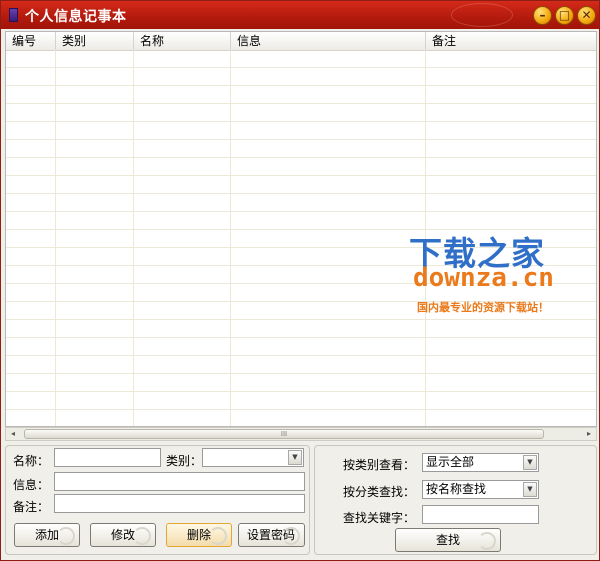 The width and height of the screenshot is (600, 561). Describe the element at coordinates (31, 41) in the screenshot. I see `column-header-id: 编号` at that location.